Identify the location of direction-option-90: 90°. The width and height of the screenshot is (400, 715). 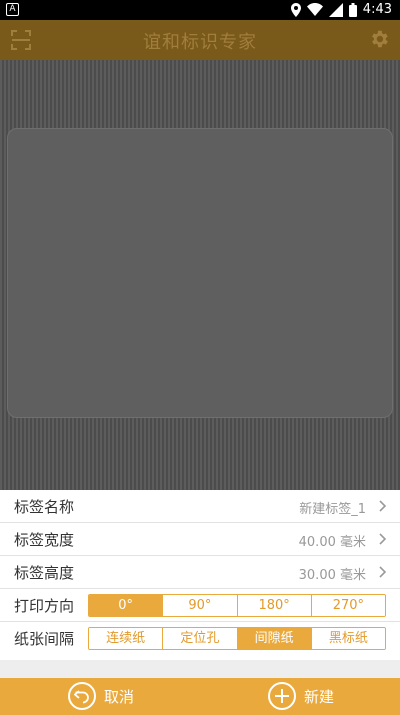
(200, 605).